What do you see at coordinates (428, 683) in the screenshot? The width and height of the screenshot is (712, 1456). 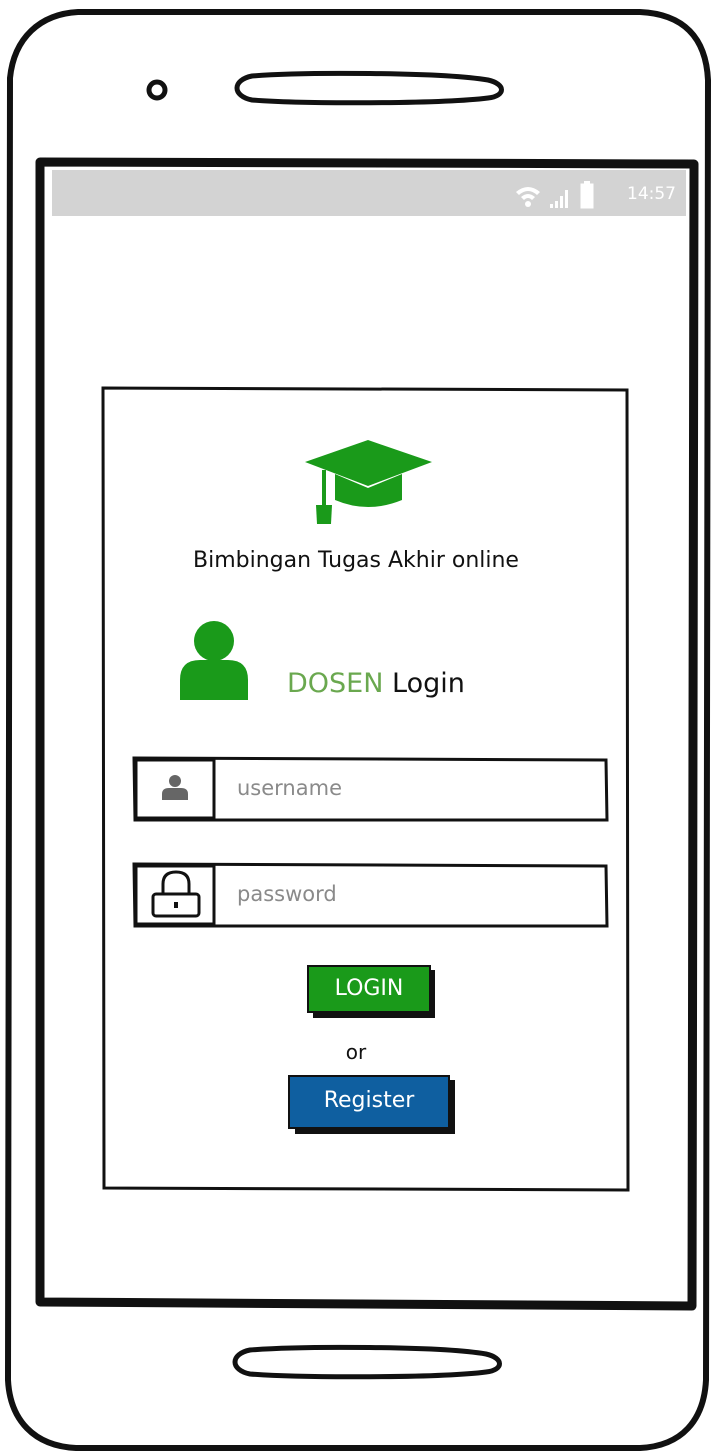 I see `login-label: Login` at bounding box center [428, 683].